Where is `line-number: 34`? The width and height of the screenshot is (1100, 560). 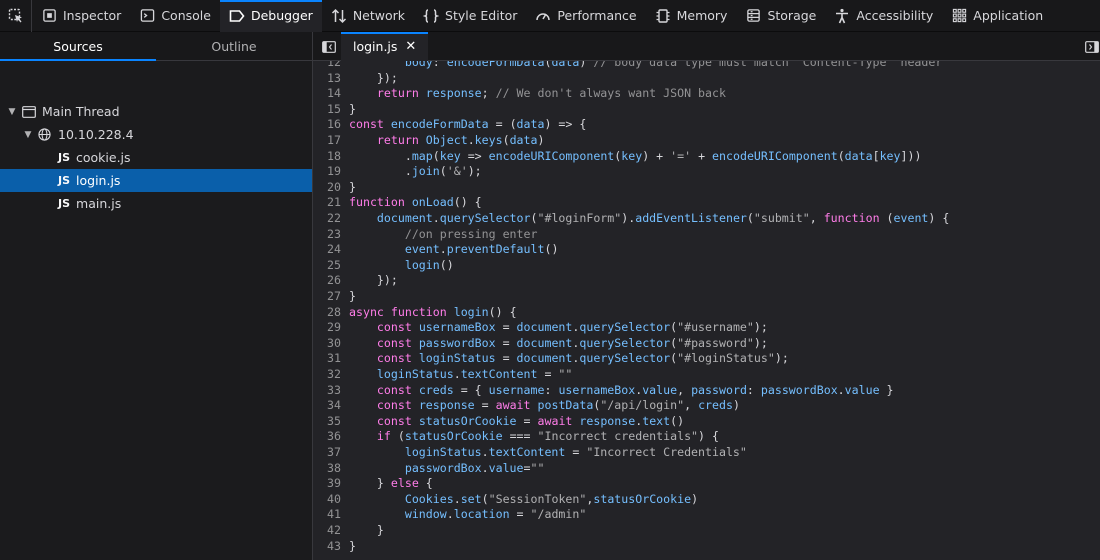 line-number: 34 is located at coordinates (331, 406).